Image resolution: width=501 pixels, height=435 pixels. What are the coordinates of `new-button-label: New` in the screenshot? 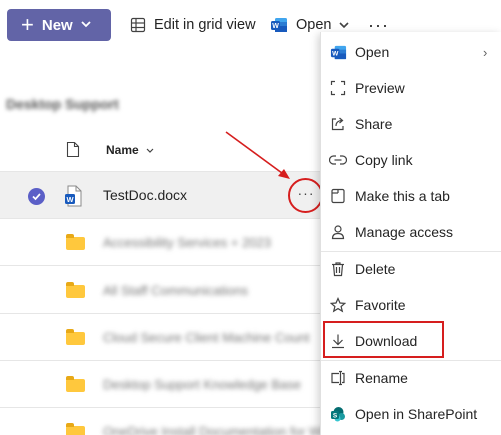 It's located at (57, 25).